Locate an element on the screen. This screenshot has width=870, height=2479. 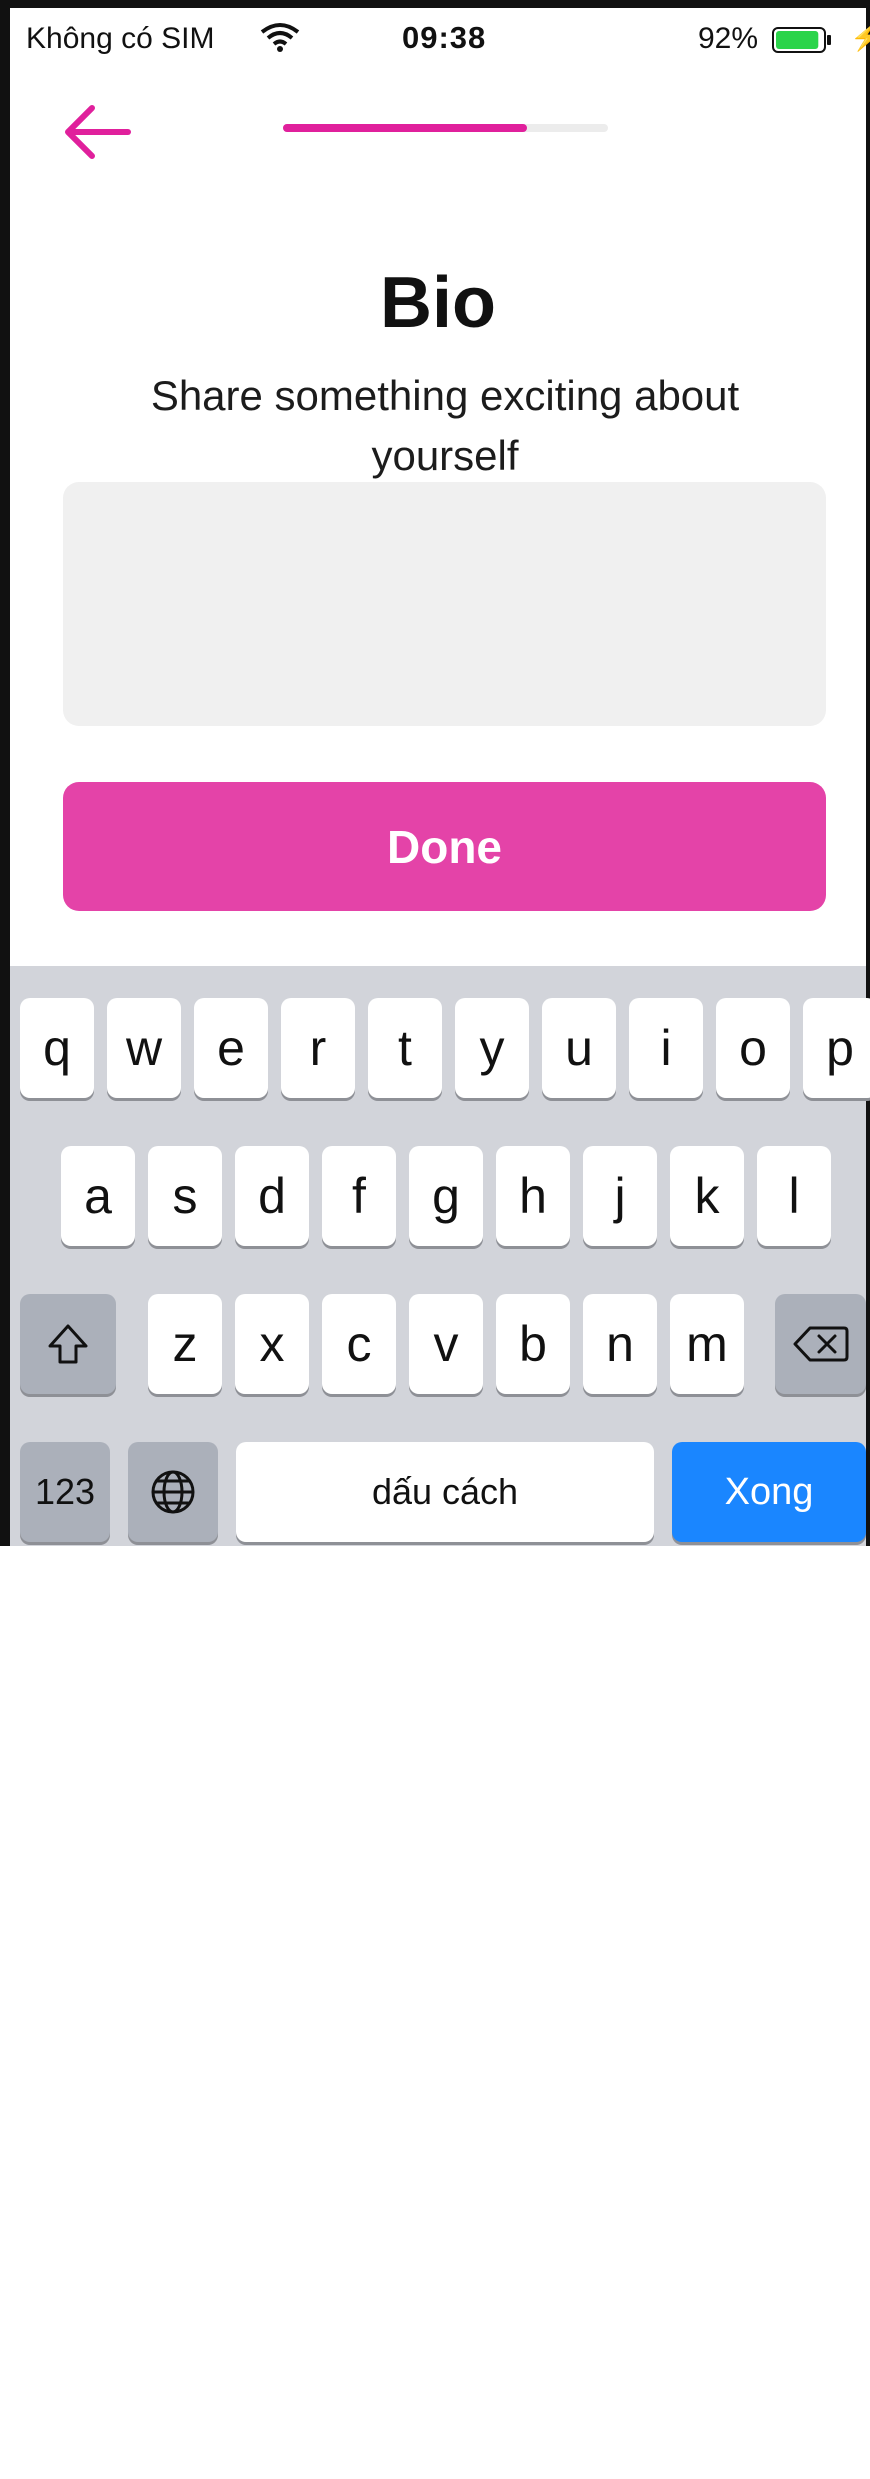
key-j: j is located at coordinates (620, 1196).